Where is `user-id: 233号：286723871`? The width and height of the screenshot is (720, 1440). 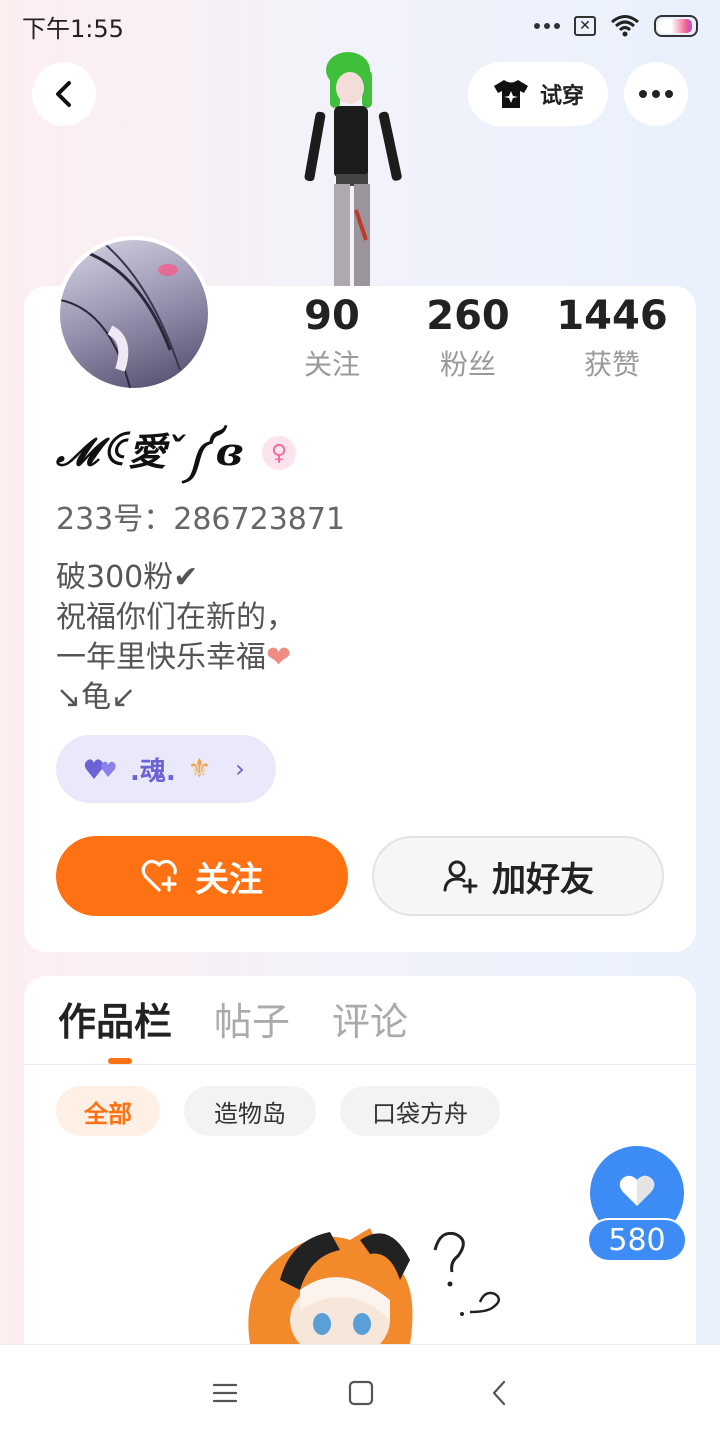
user-id: 233号：286723871 is located at coordinates (200, 520).